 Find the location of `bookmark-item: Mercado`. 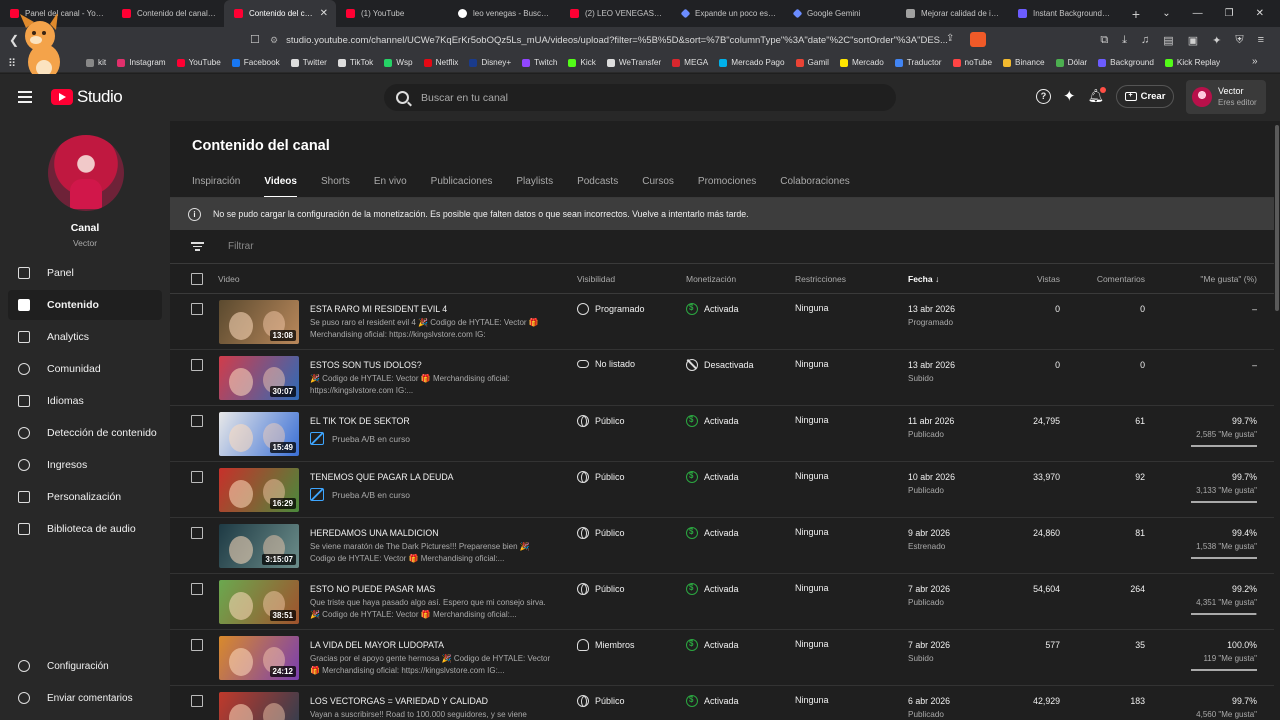

bookmark-item: Mercado is located at coordinates (861, 62).